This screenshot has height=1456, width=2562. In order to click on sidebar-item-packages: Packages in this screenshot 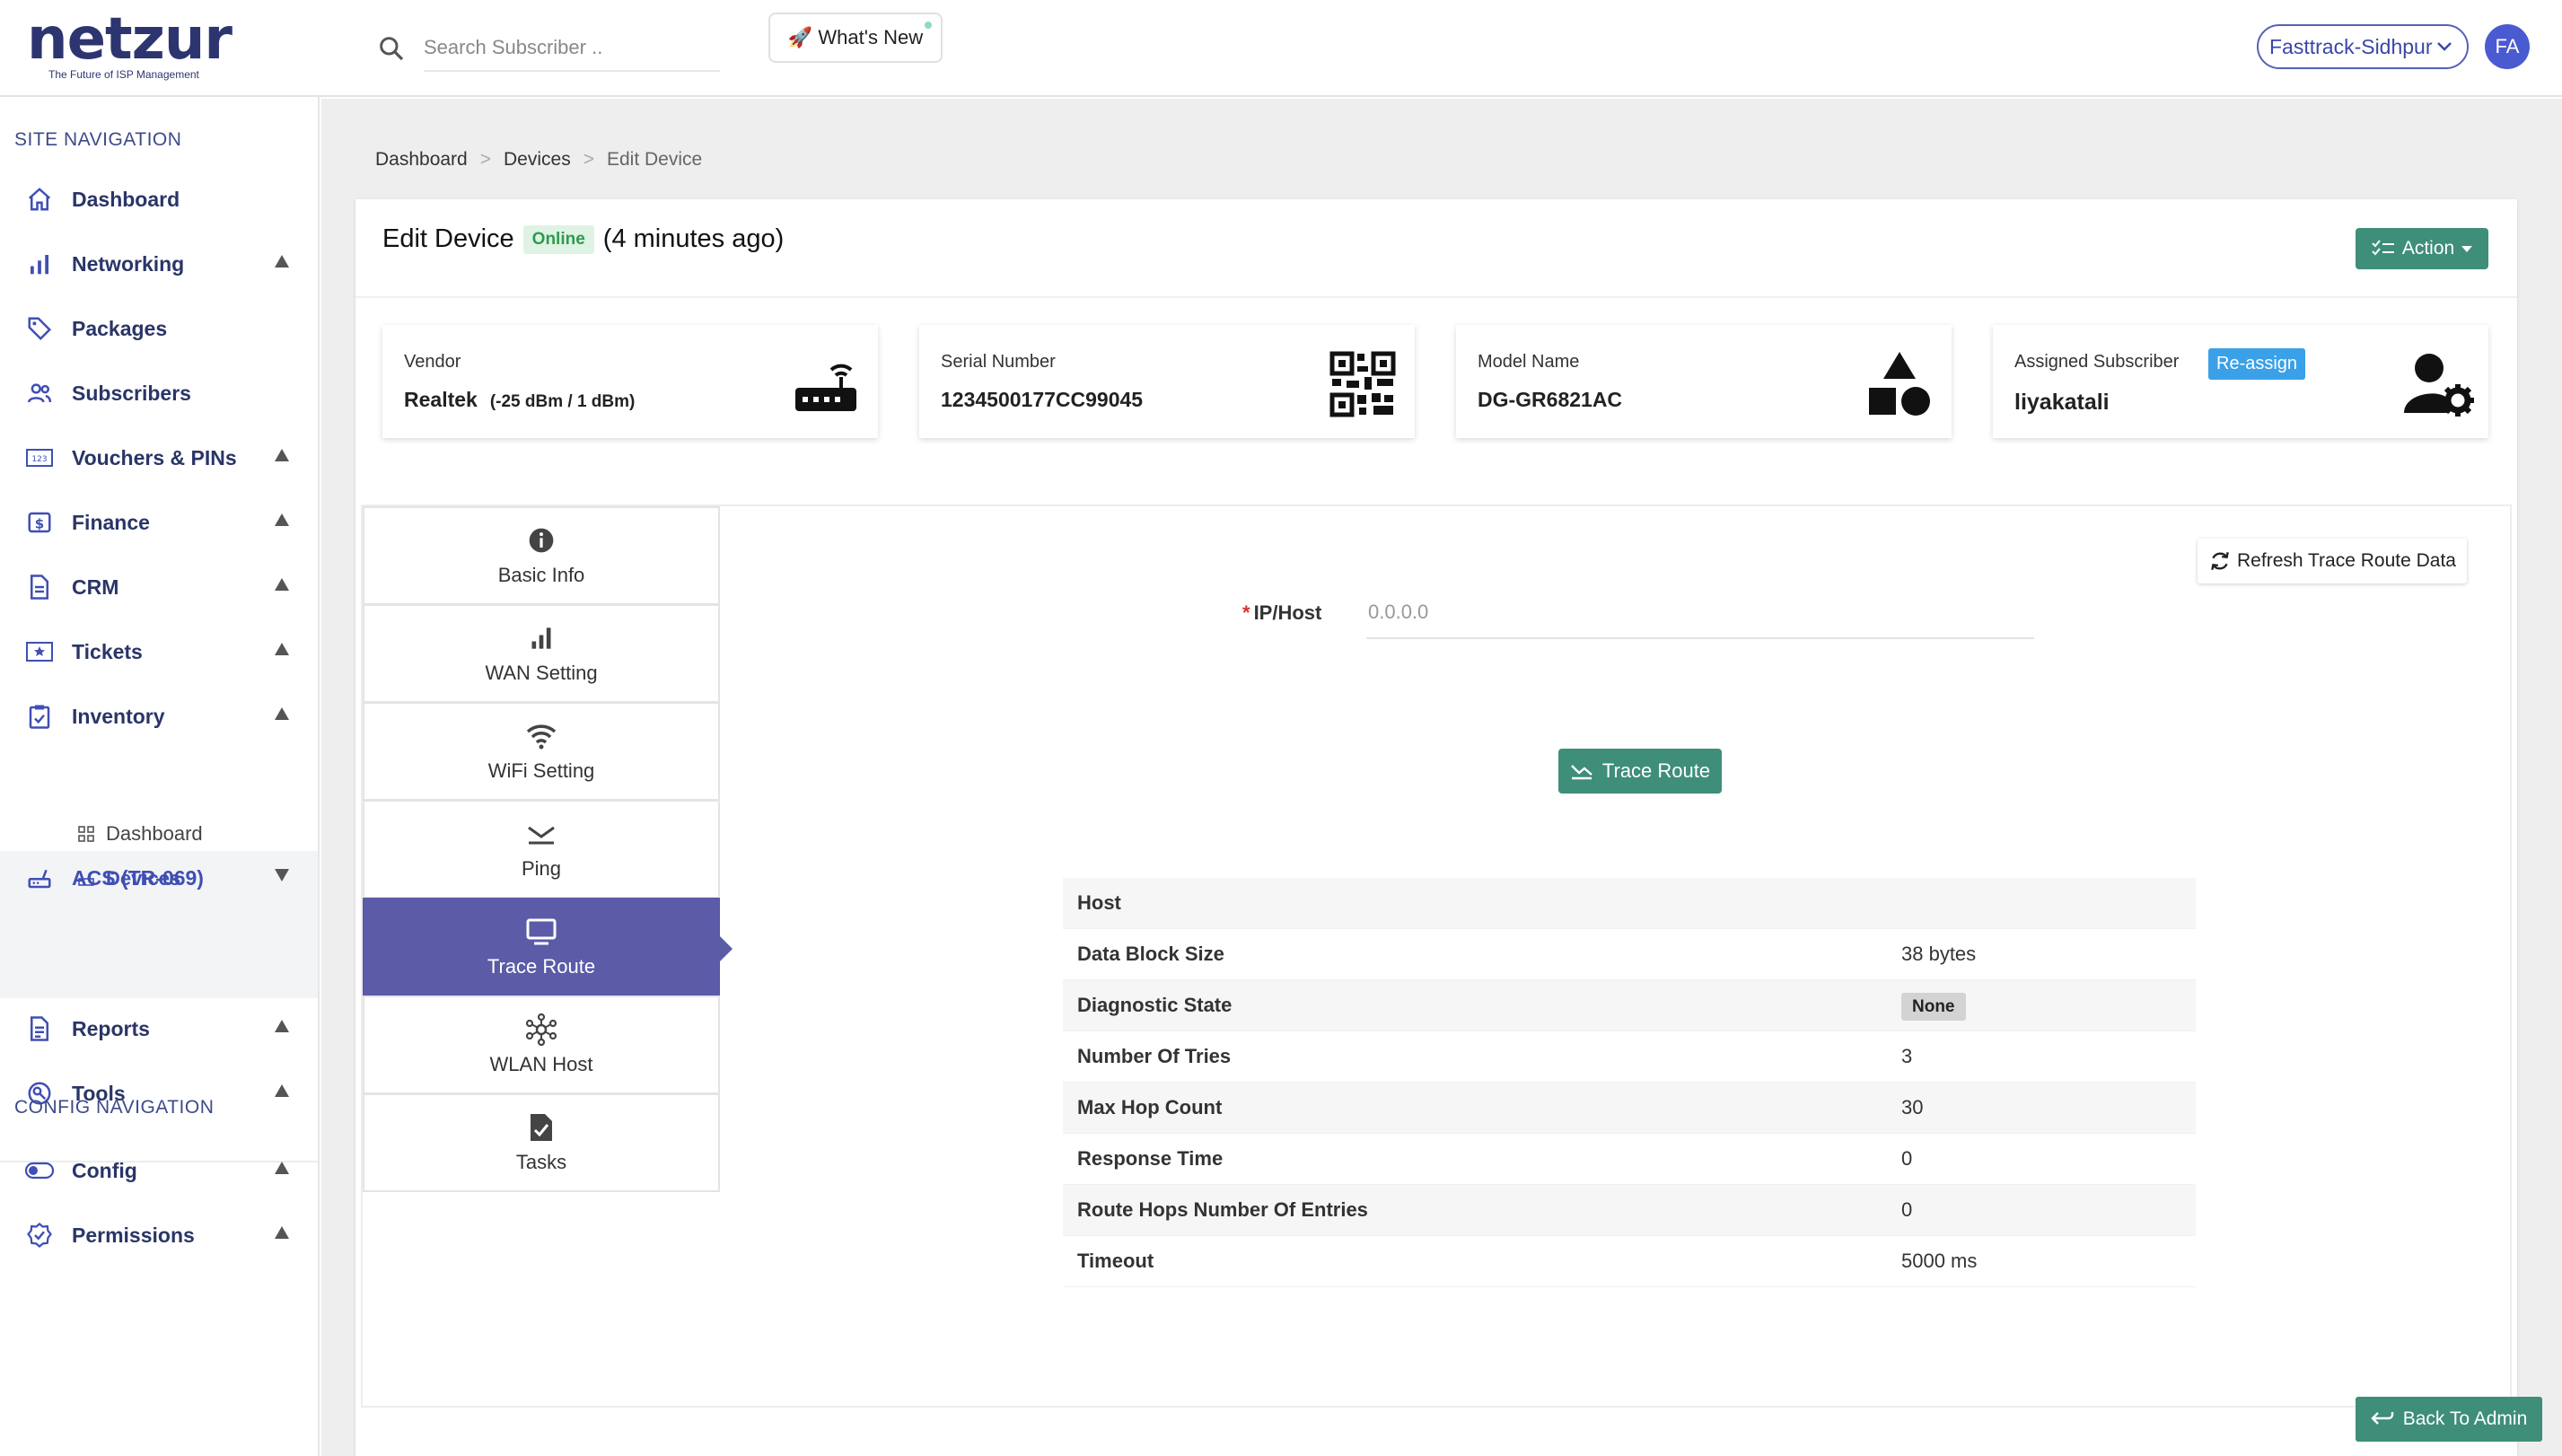, I will do `click(159, 328)`.